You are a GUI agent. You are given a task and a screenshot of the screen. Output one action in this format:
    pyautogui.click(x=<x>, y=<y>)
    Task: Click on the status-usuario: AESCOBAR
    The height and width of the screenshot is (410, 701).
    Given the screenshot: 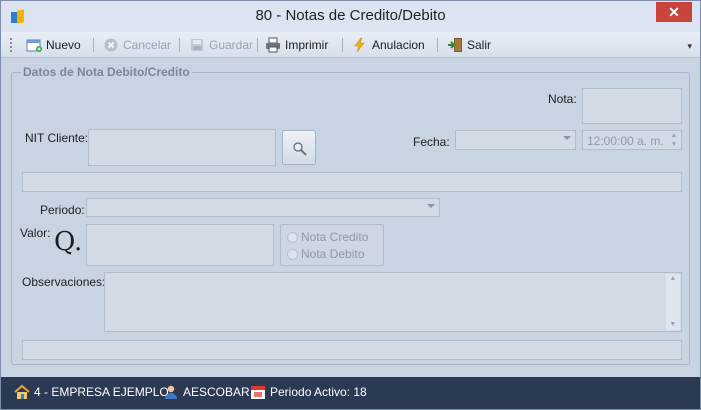 What is the action you would take?
    pyautogui.click(x=206, y=392)
    